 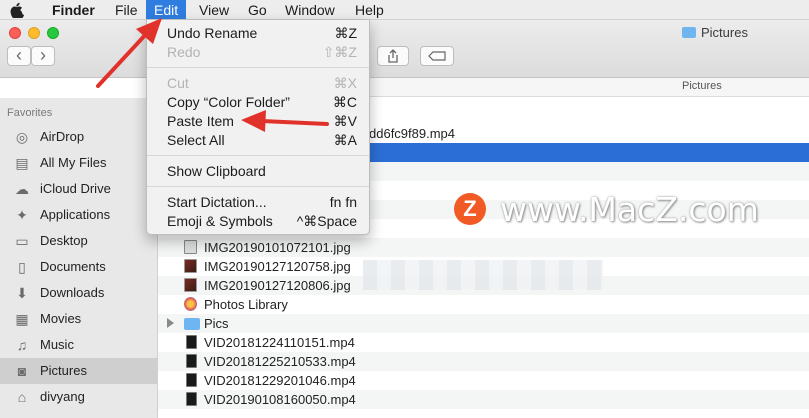 I want to click on desktop-icon: ▭, so click(x=22, y=241).